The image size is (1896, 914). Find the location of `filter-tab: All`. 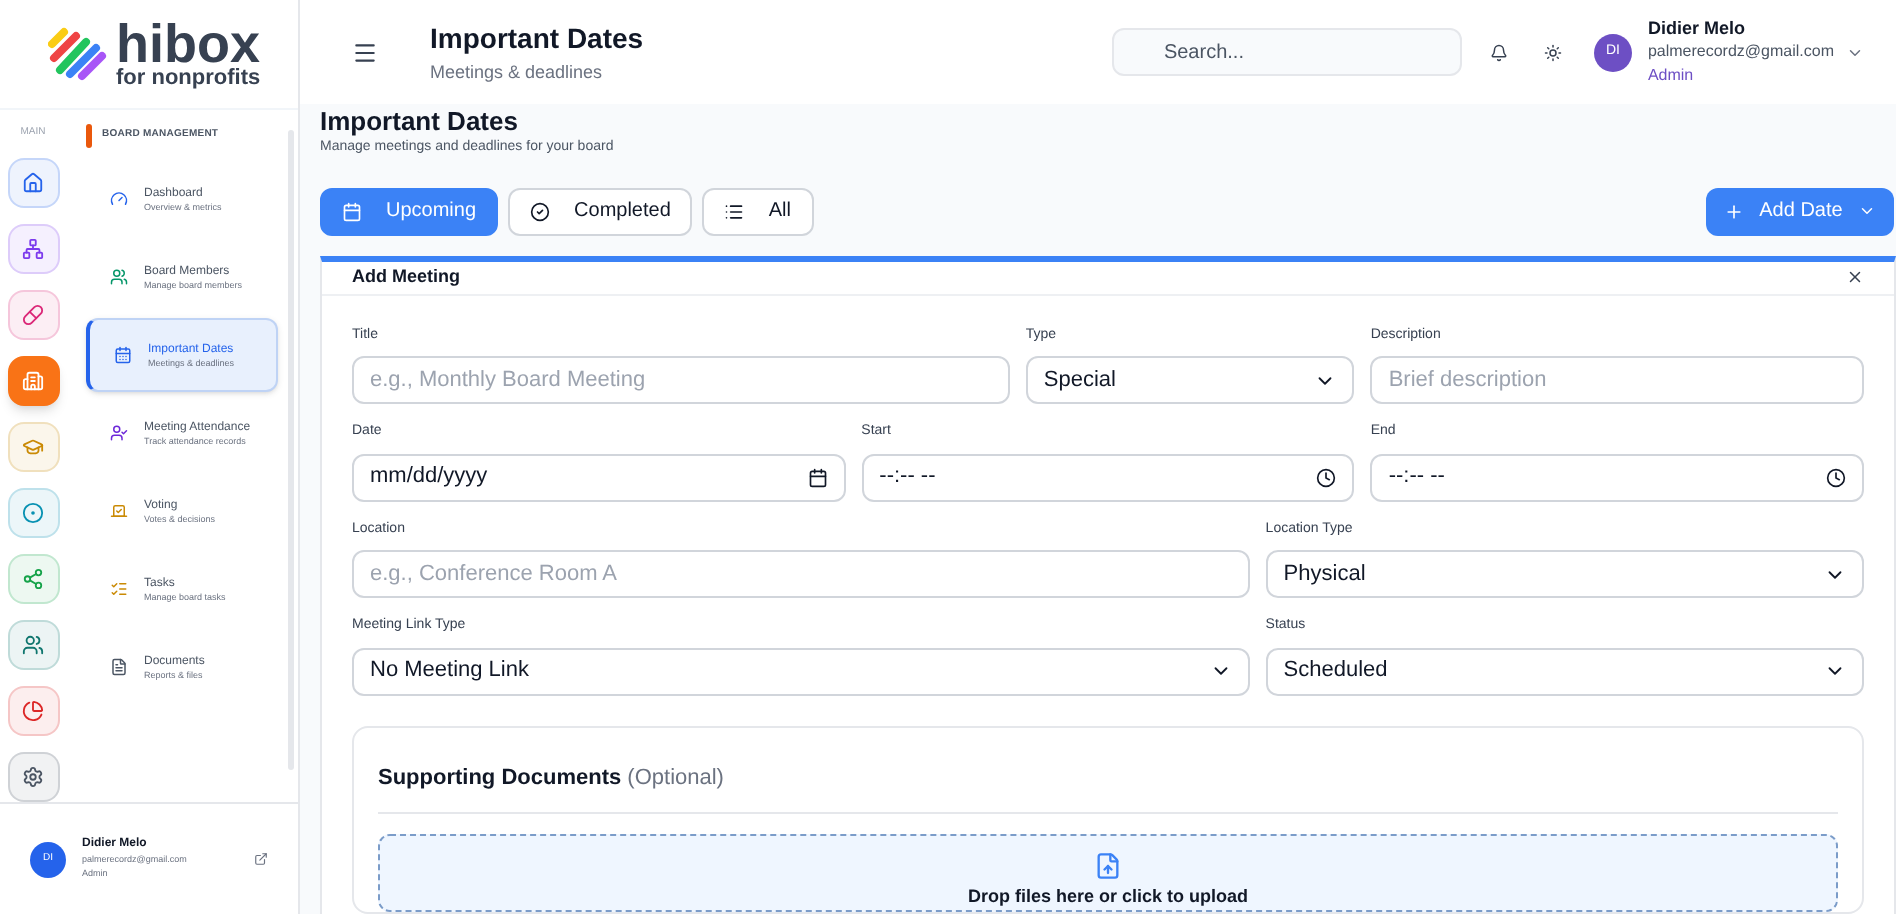

filter-tab: All is located at coordinates (758, 211).